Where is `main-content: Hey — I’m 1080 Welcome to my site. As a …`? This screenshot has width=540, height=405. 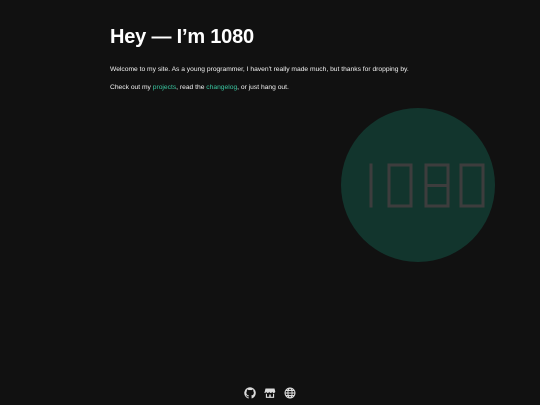 main-content: Hey — I’m 1080 Welcome to my site. As a … is located at coordinates (270, 59).